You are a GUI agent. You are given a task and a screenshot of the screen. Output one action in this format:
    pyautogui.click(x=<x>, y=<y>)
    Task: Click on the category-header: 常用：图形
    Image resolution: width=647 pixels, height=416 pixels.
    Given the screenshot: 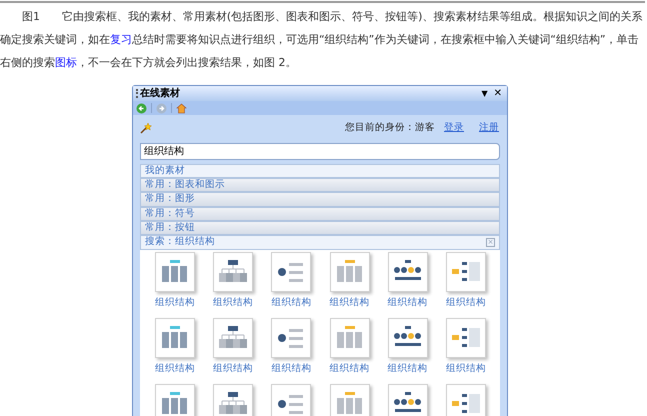 What is the action you would take?
    pyautogui.click(x=320, y=199)
    